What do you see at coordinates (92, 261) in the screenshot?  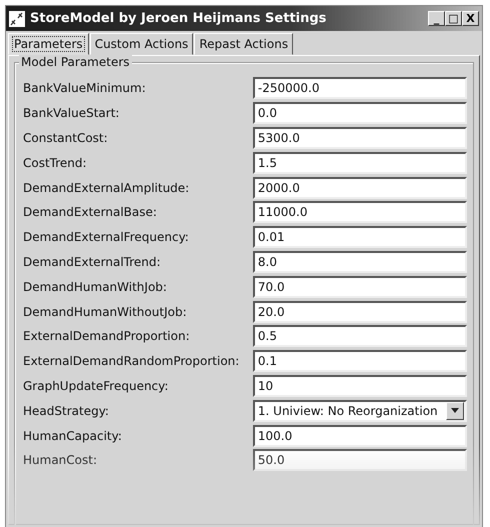 I see `parameter-label: DemandExternalTrend:` at bounding box center [92, 261].